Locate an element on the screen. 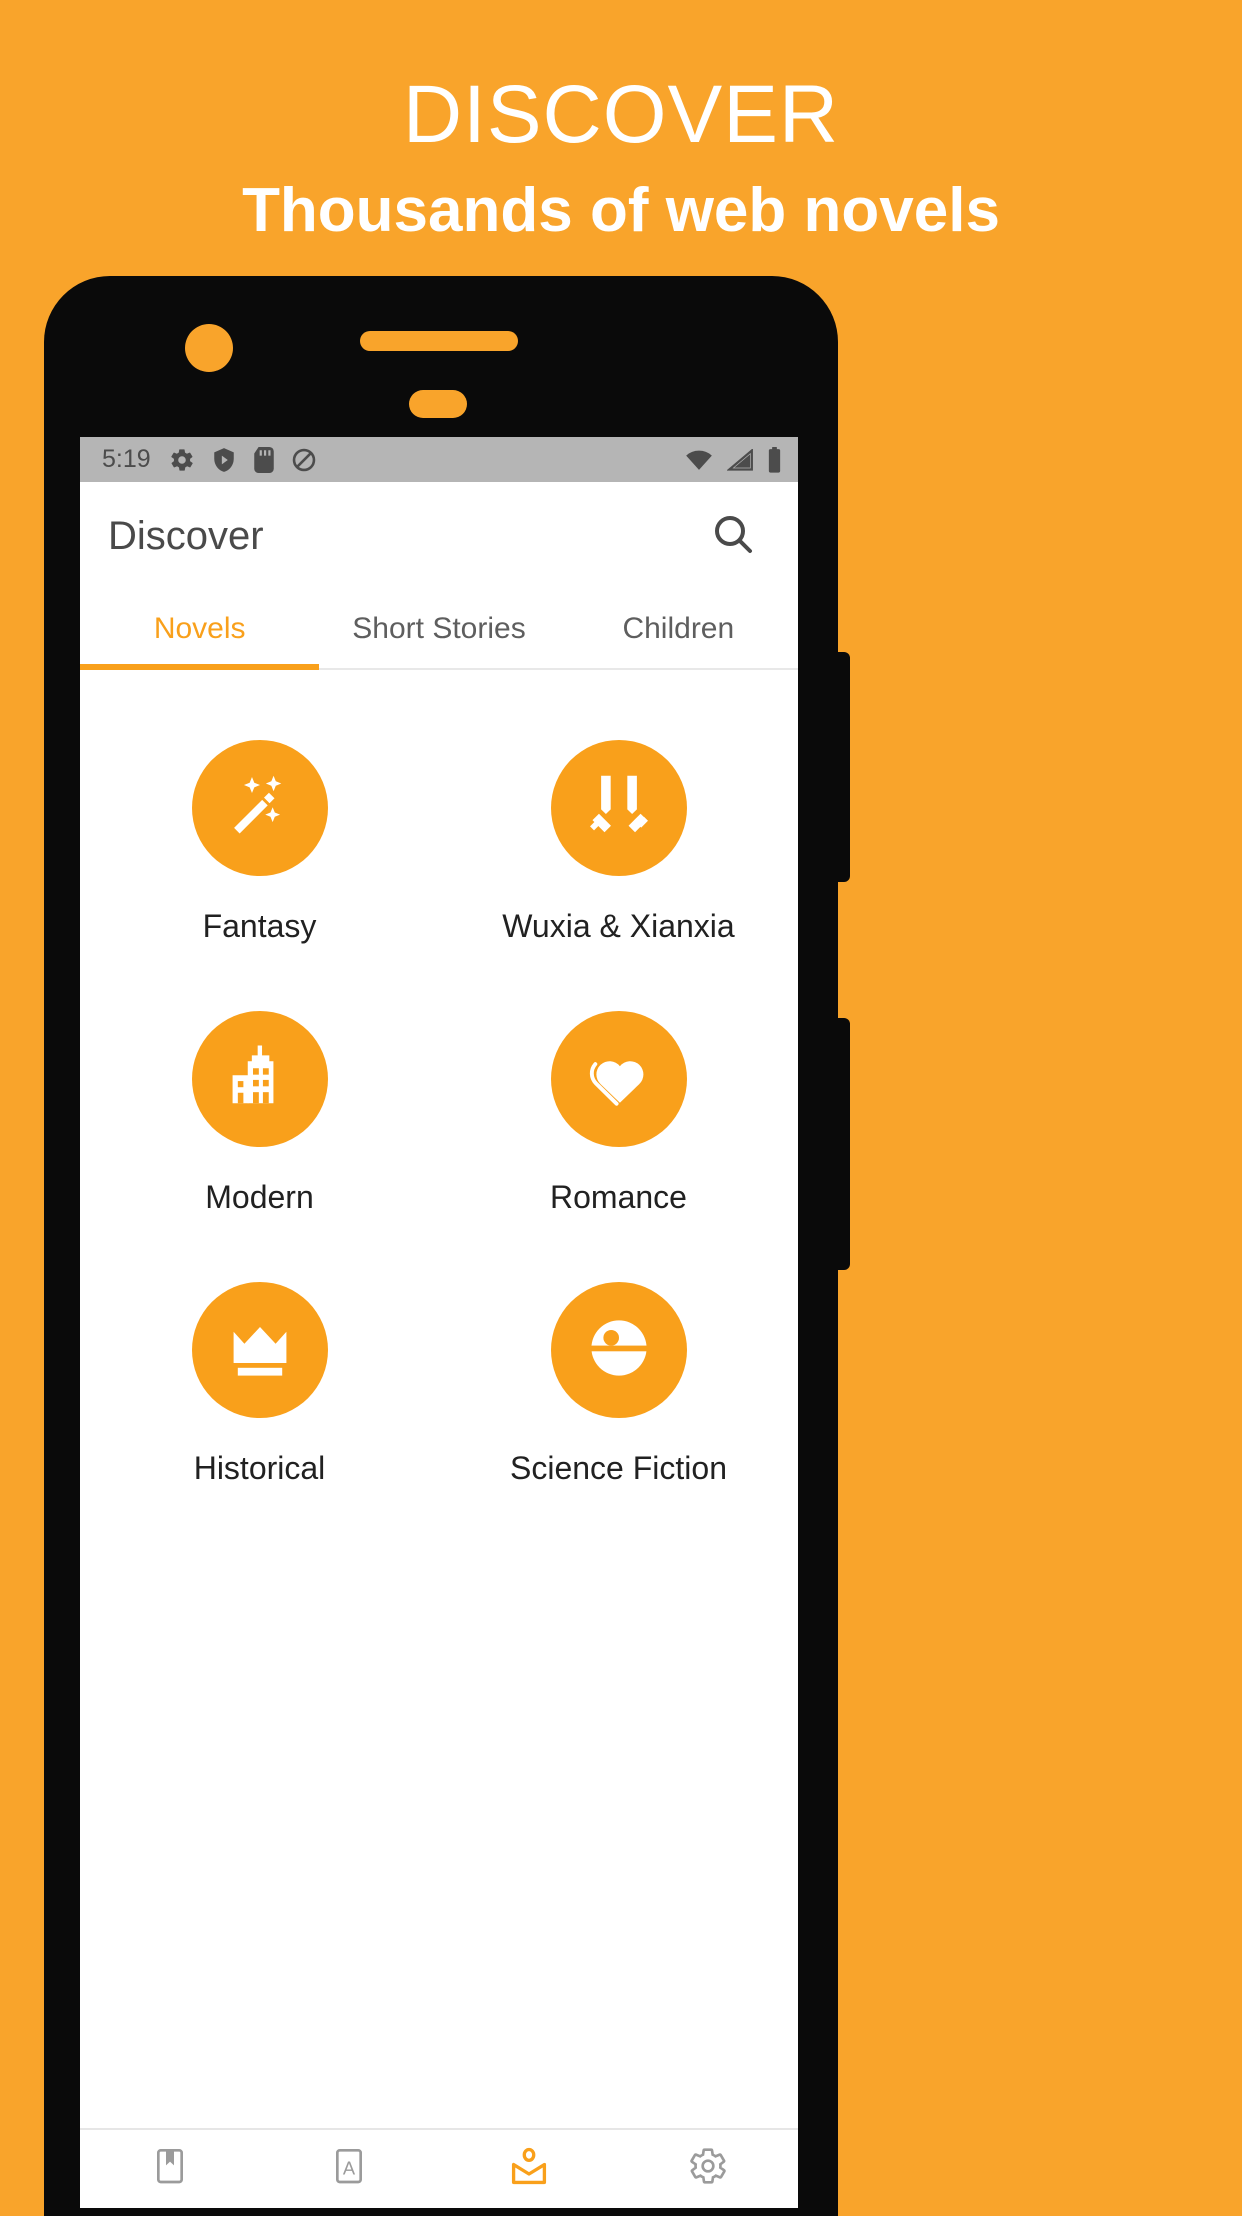 The image size is (1242, 2216). status-bar-right-icons is located at coordinates (733, 459).